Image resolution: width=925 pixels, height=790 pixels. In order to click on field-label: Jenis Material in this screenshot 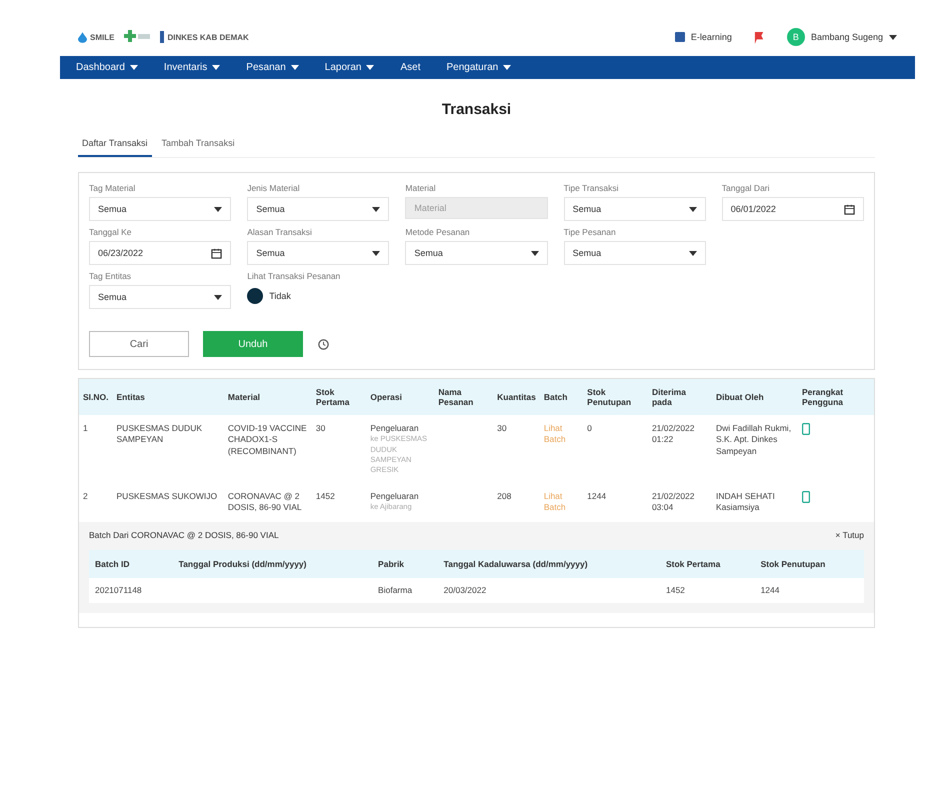, I will do `click(274, 188)`.